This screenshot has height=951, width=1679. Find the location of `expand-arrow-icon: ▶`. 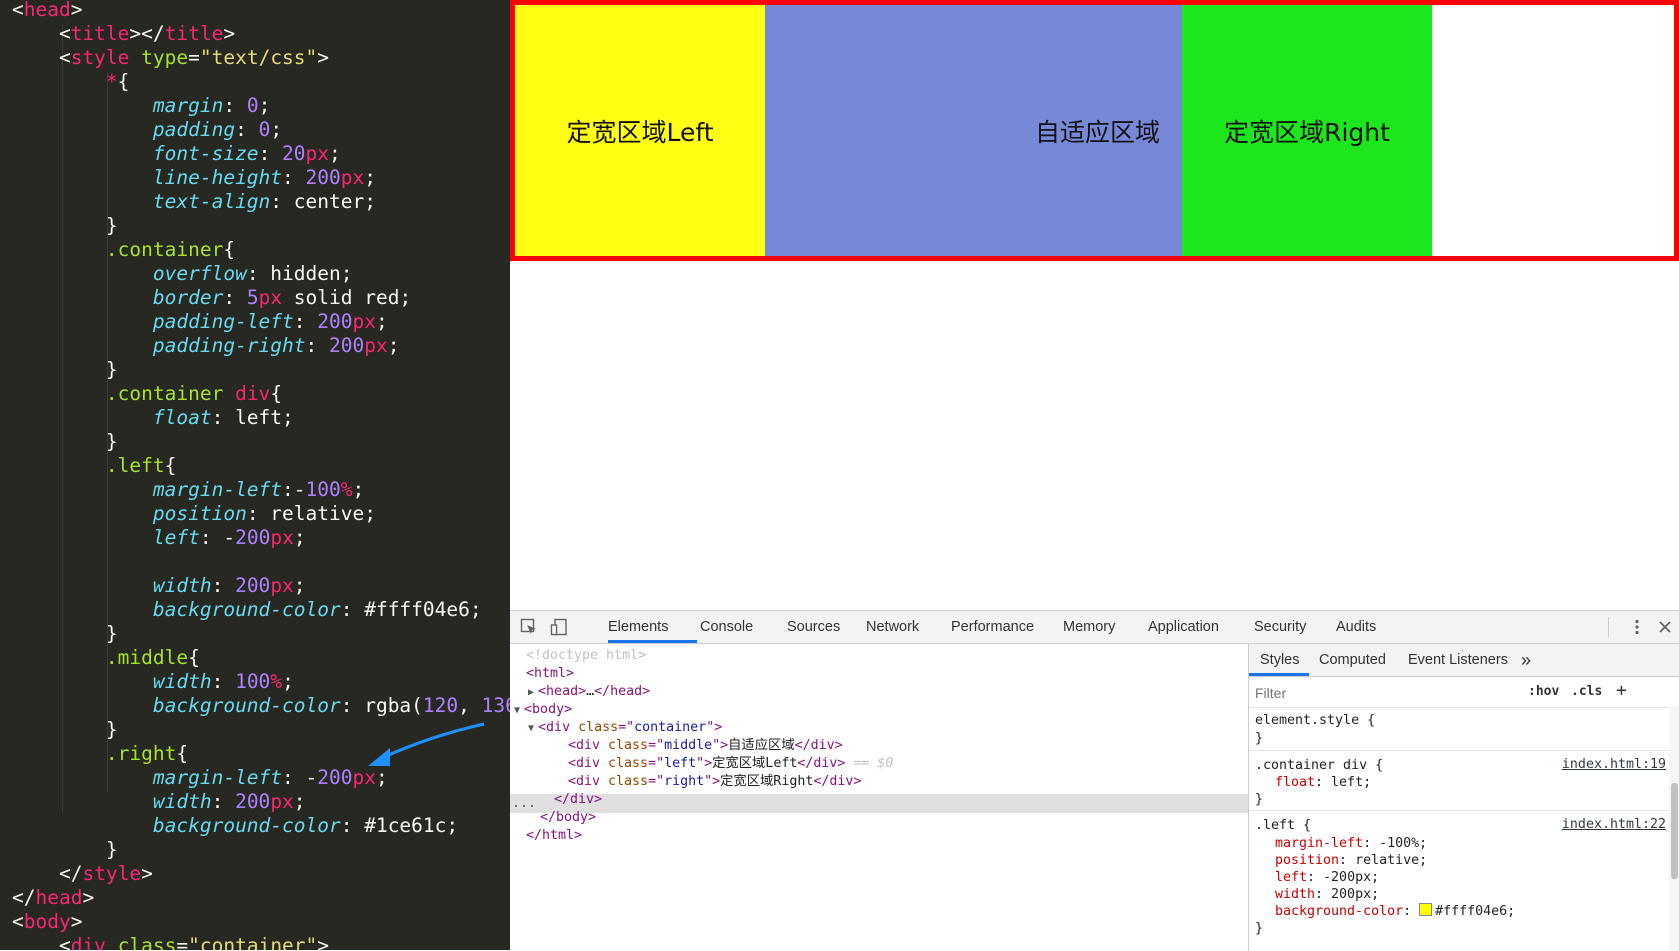

expand-arrow-icon: ▶ is located at coordinates (534, 692).